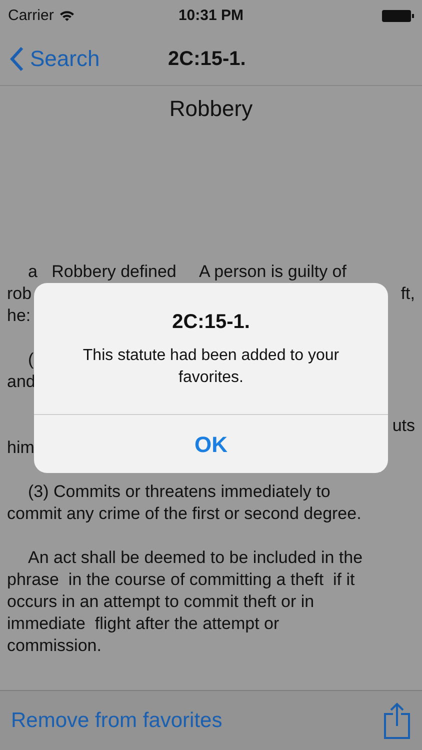  What do you see at coordinates (211, 444) in the screenshot?
I see `ok-button: OK` at bounding box center [211, 444].